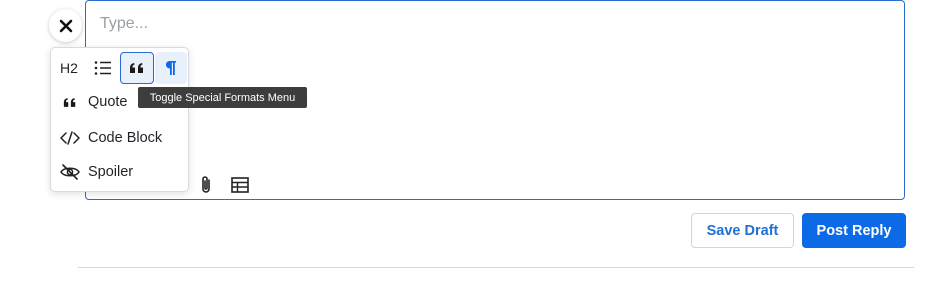 This screenshot has width=932, height=281. What do you see at coordinates (742, 230) in the screenshot?
I see `save-draft-button: Save Draft` at bounding box center [742, 230].